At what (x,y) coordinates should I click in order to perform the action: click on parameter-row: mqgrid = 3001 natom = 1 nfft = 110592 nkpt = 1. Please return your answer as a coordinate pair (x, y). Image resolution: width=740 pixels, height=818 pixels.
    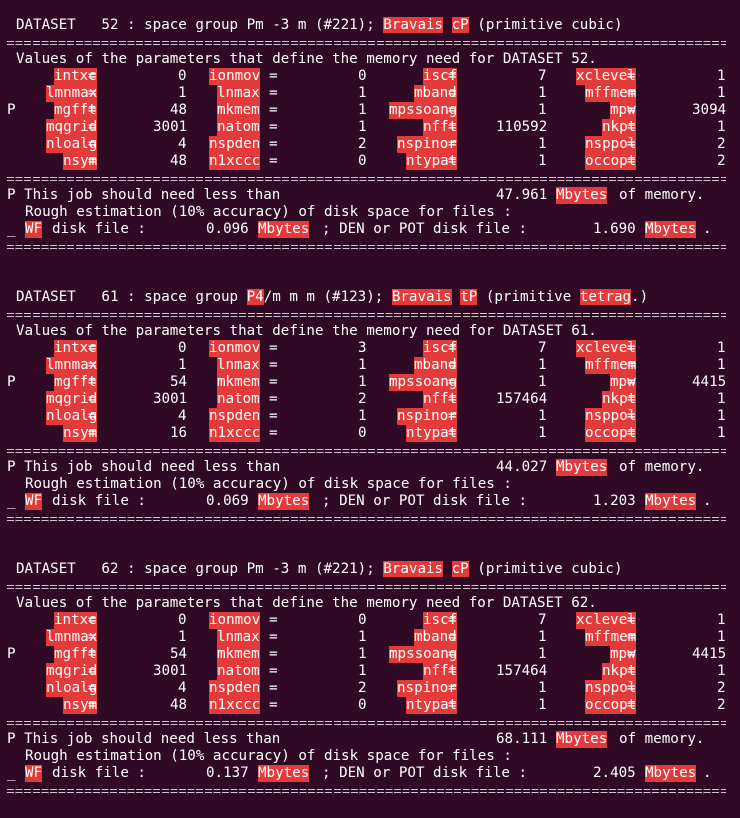
    Looking at the image, I should click on (370, 127).